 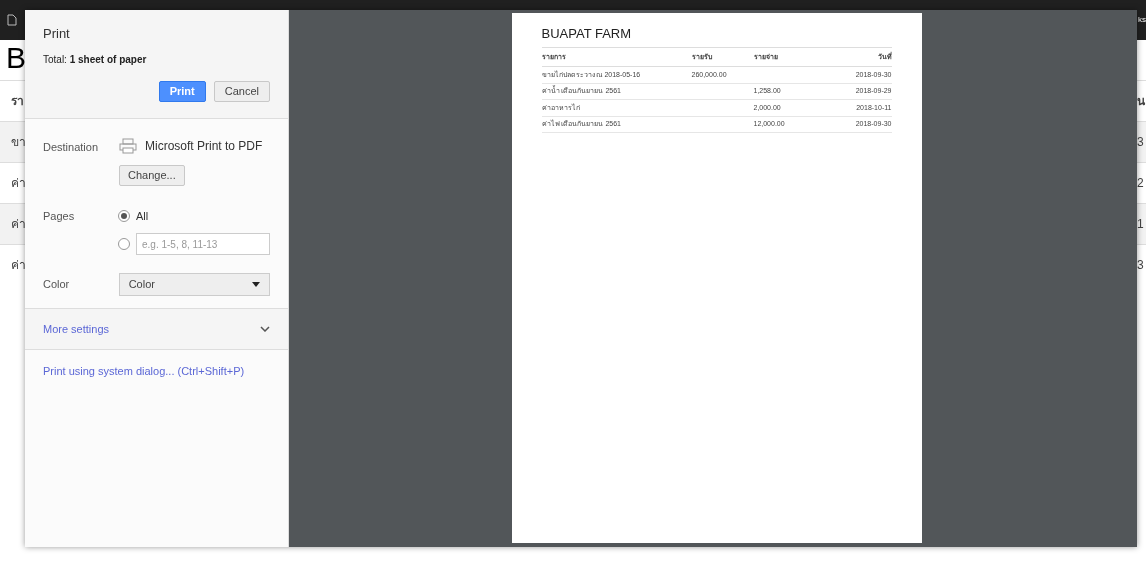 What do you see at coordinates (57, 285) in the screenshot?
I see `color-label: Color` at bounding box center [57, 285].